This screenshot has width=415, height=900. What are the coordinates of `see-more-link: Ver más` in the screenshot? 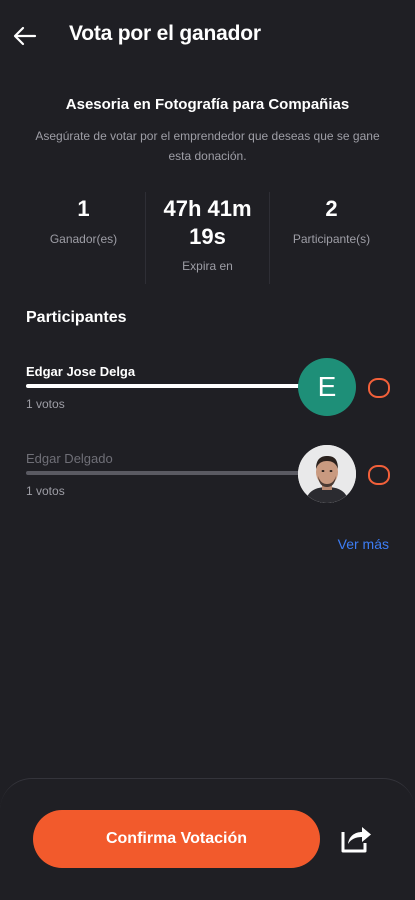 It's located at (363, 544).